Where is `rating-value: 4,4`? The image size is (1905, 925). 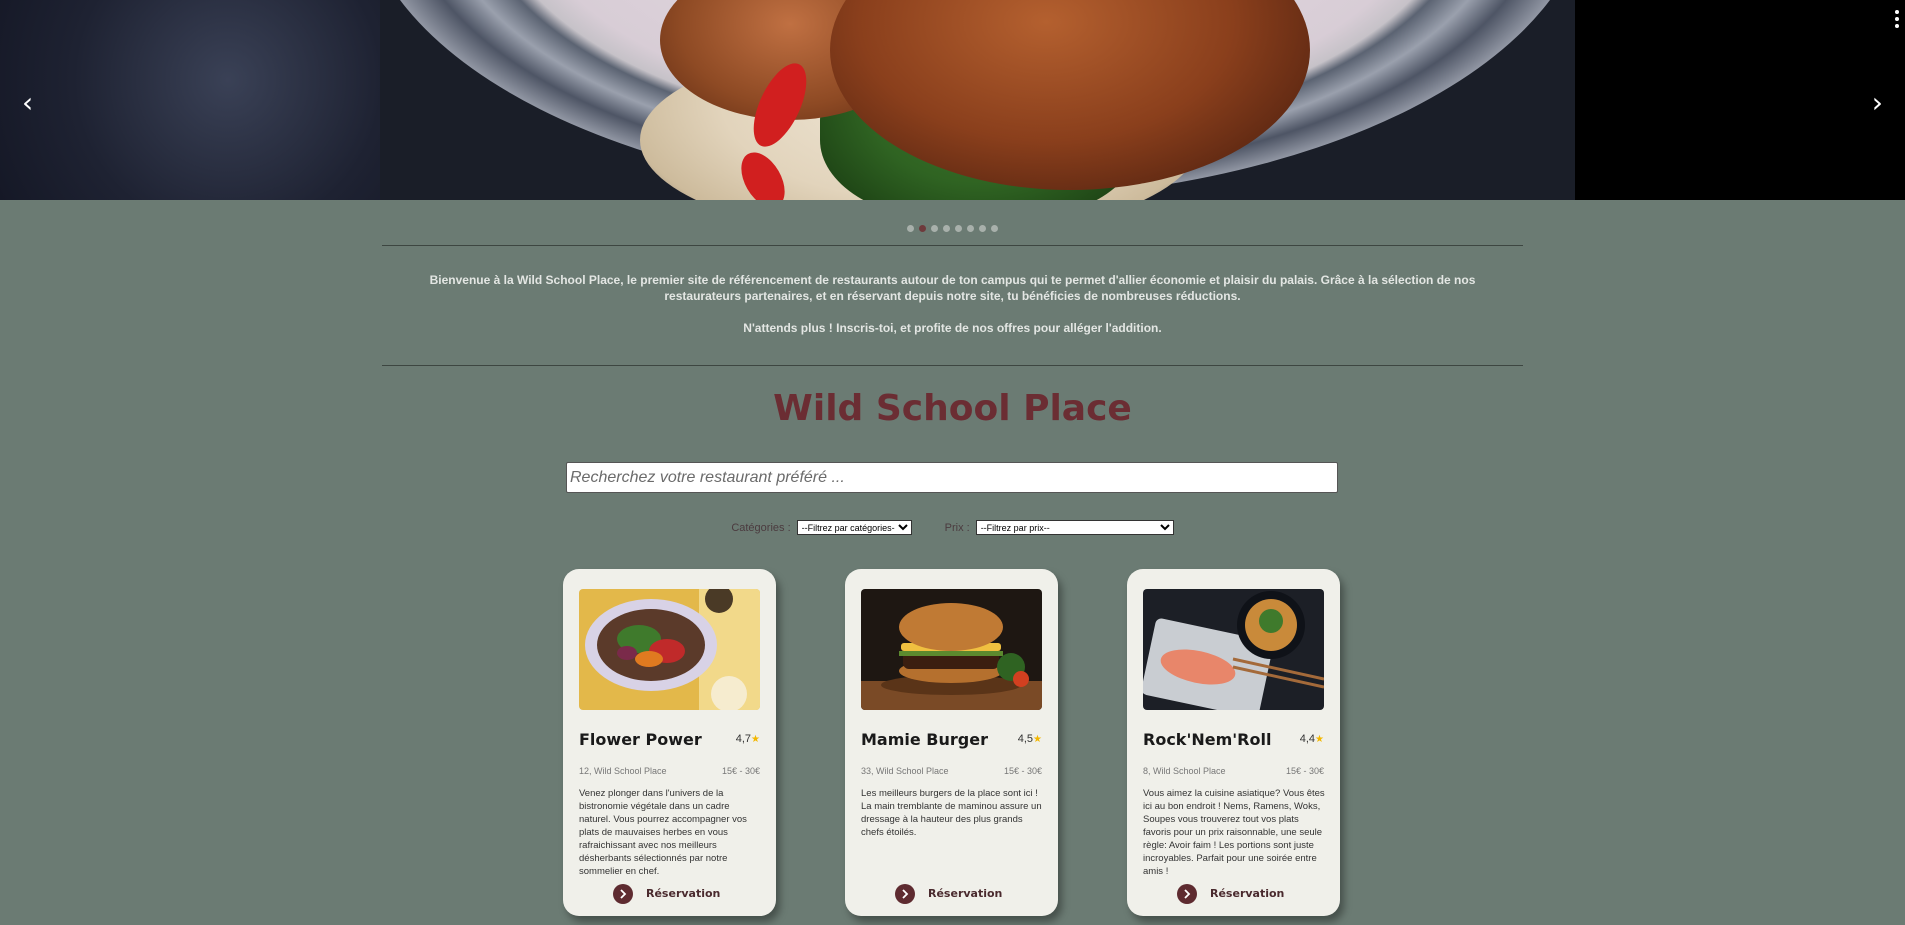 rating-value: 4,4 is located at coordinates (1307, 739).